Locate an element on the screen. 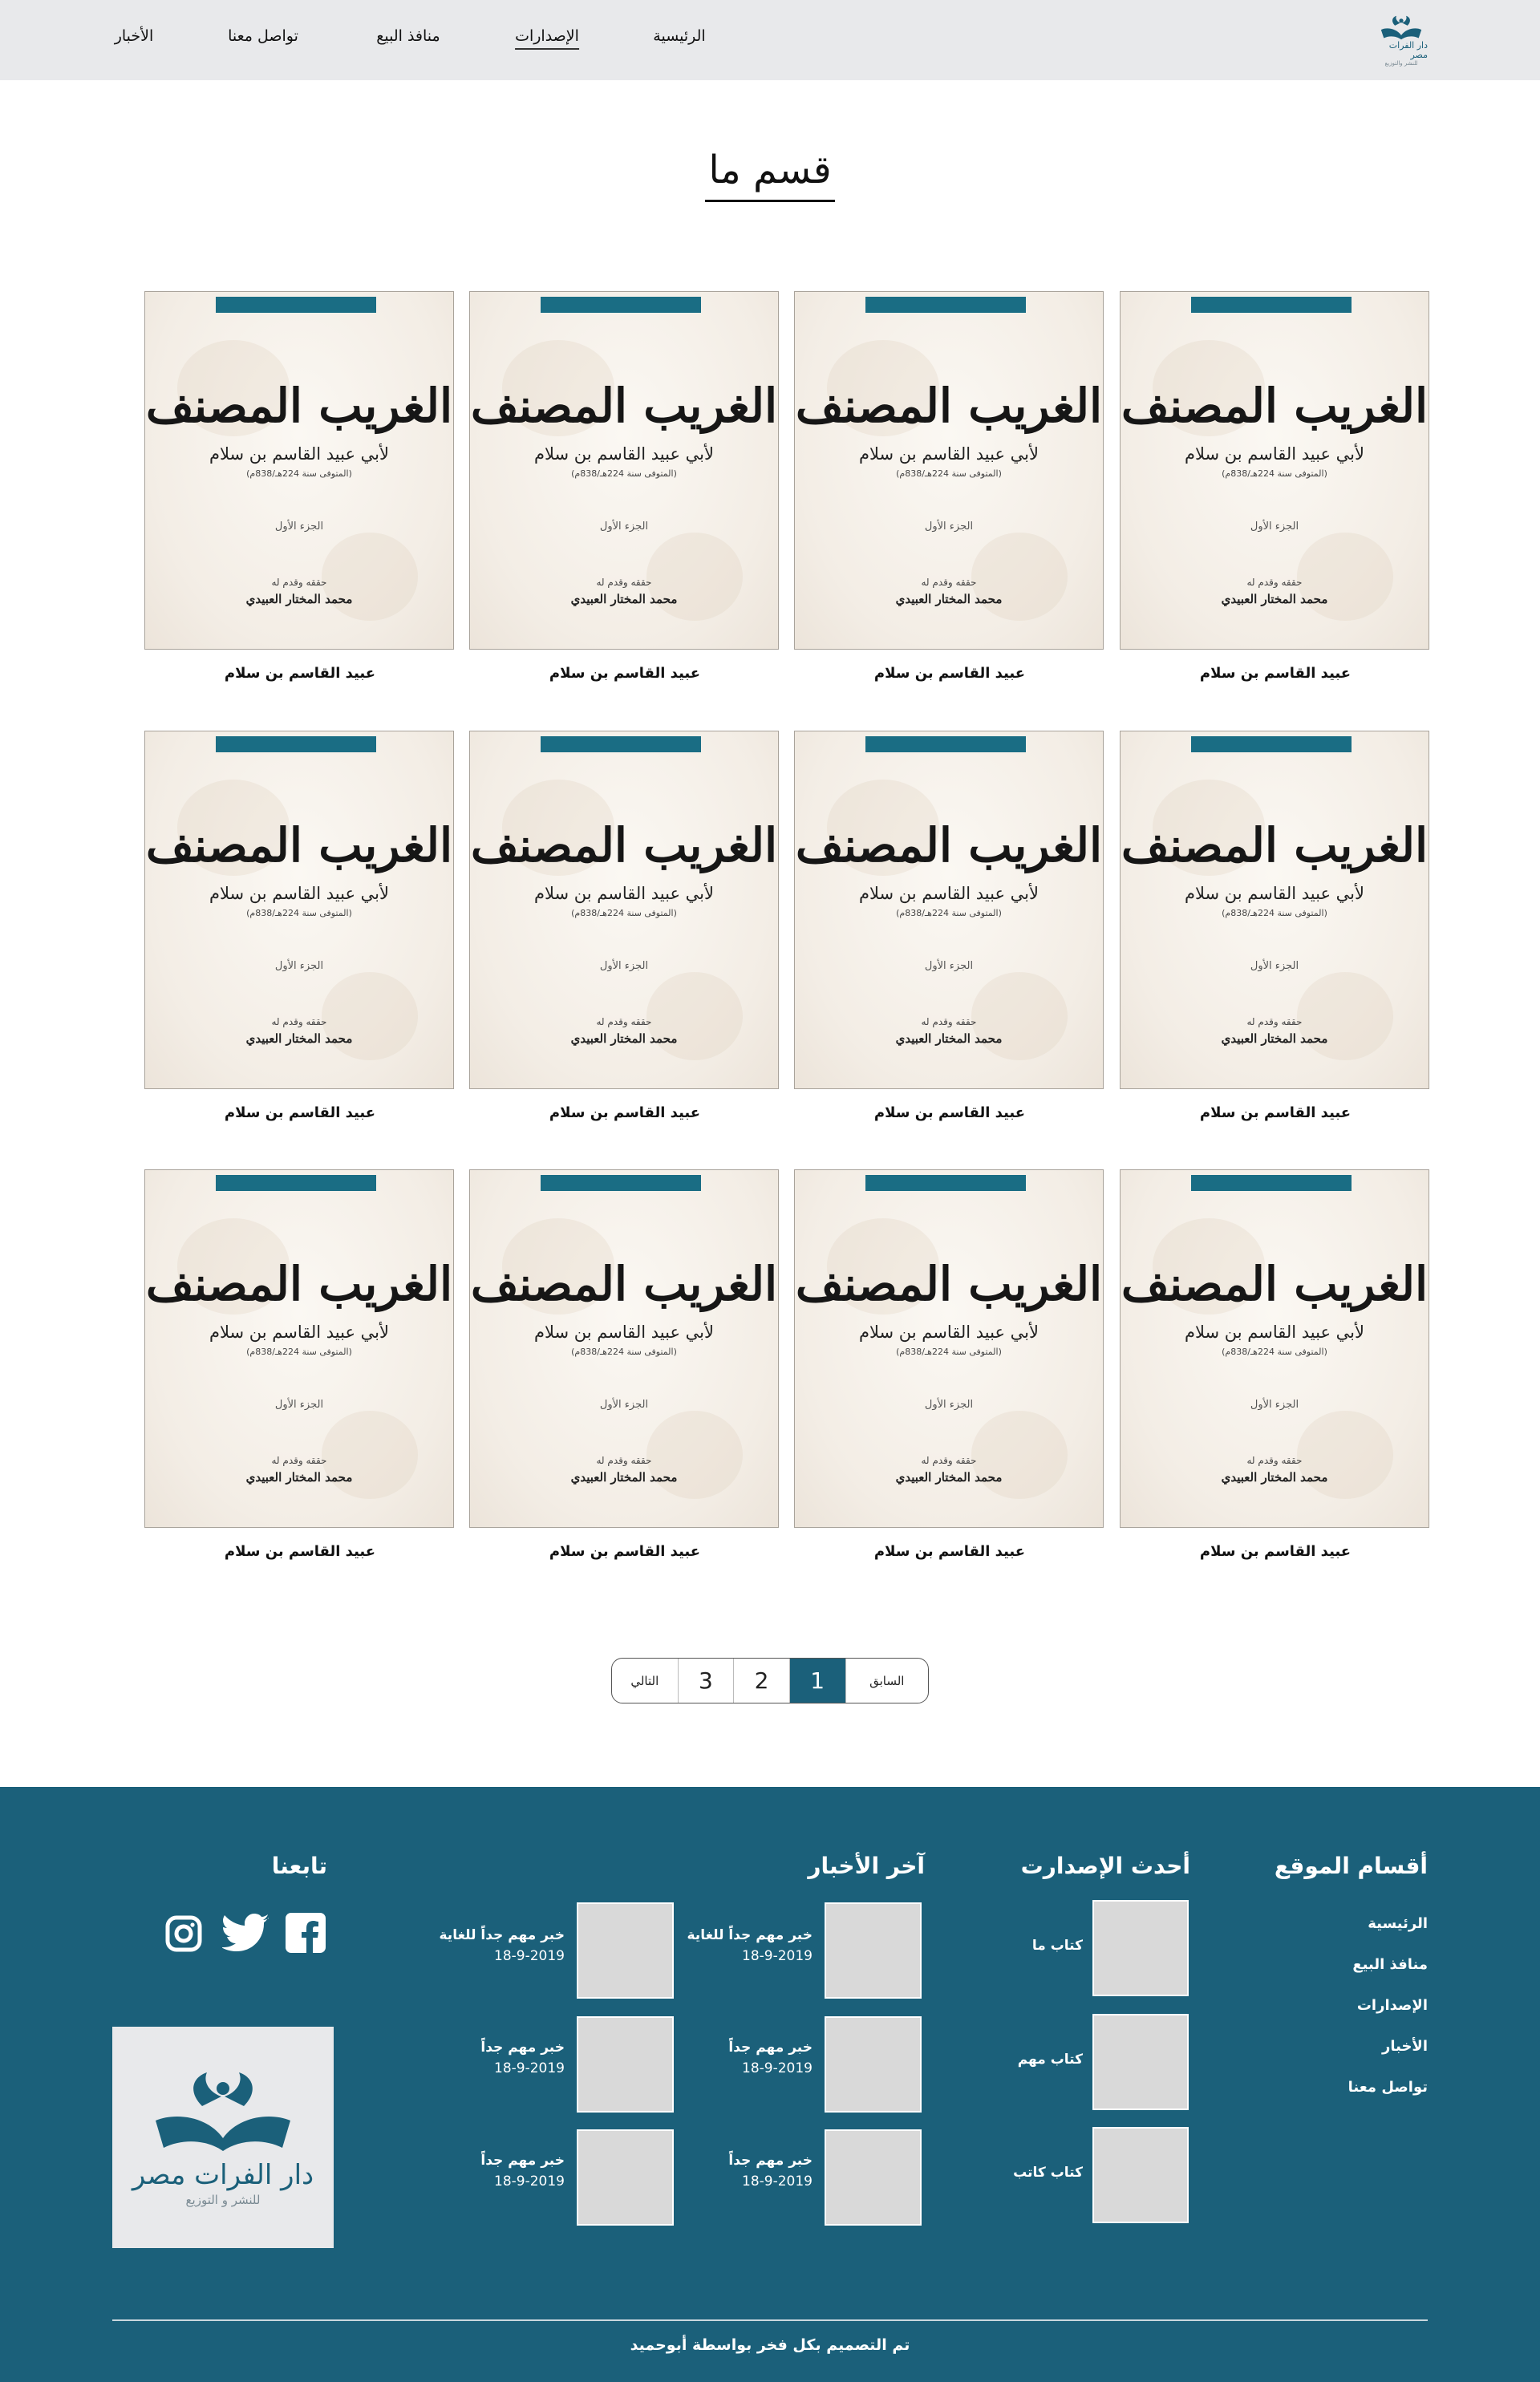  logo-book-icon is located at coordinates (223, 2111).